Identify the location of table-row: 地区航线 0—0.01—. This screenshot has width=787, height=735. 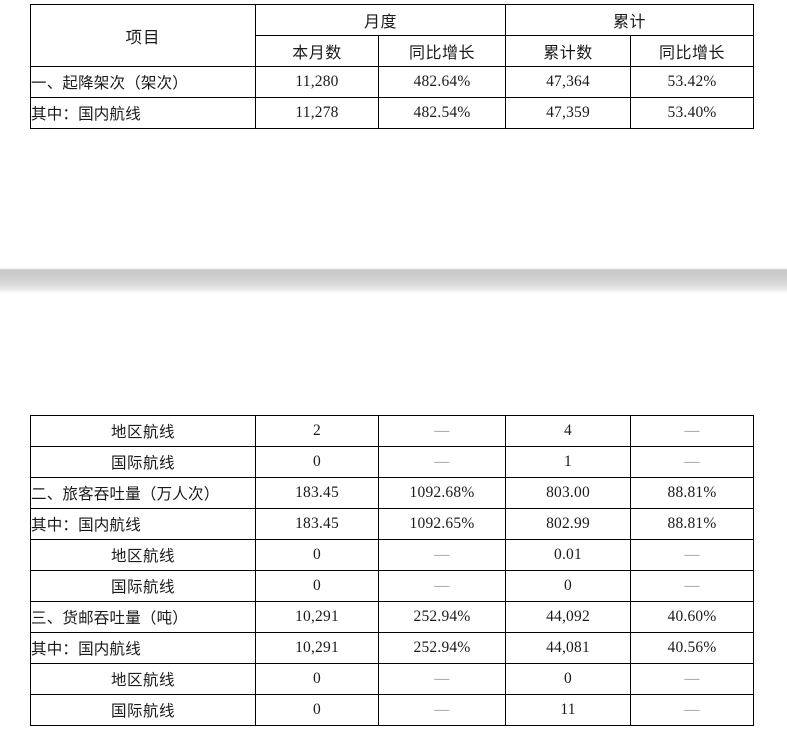
(392, 555).